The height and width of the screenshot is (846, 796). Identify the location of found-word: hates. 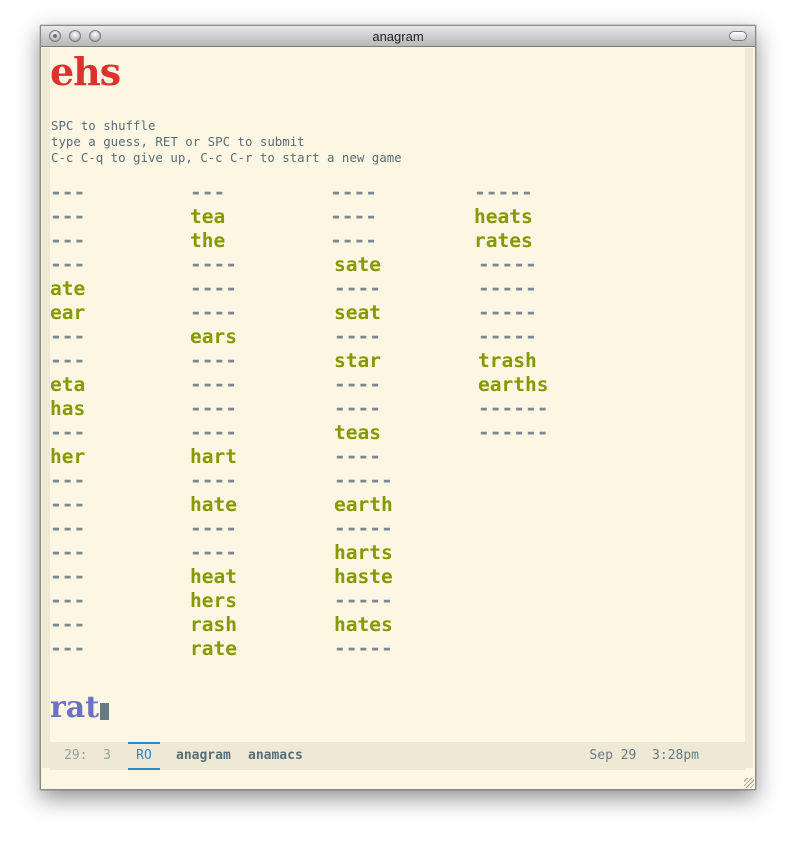
(363, 624).